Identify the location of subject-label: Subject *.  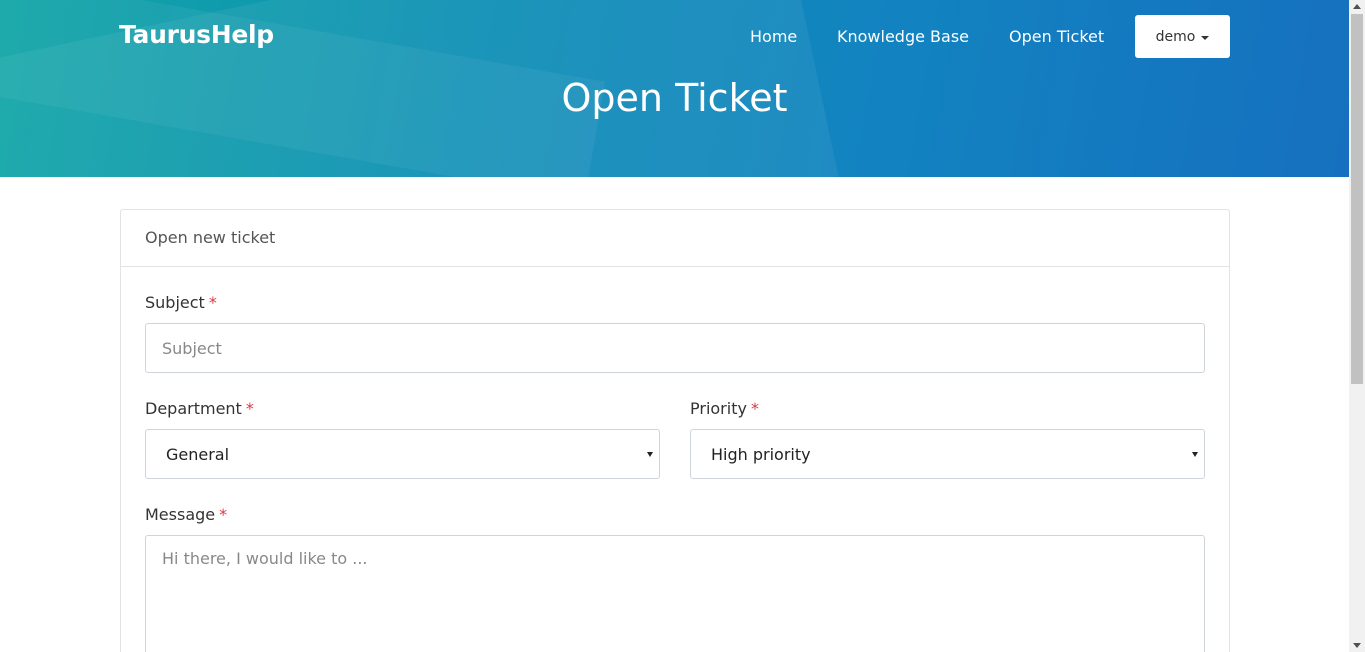
(181, 302).